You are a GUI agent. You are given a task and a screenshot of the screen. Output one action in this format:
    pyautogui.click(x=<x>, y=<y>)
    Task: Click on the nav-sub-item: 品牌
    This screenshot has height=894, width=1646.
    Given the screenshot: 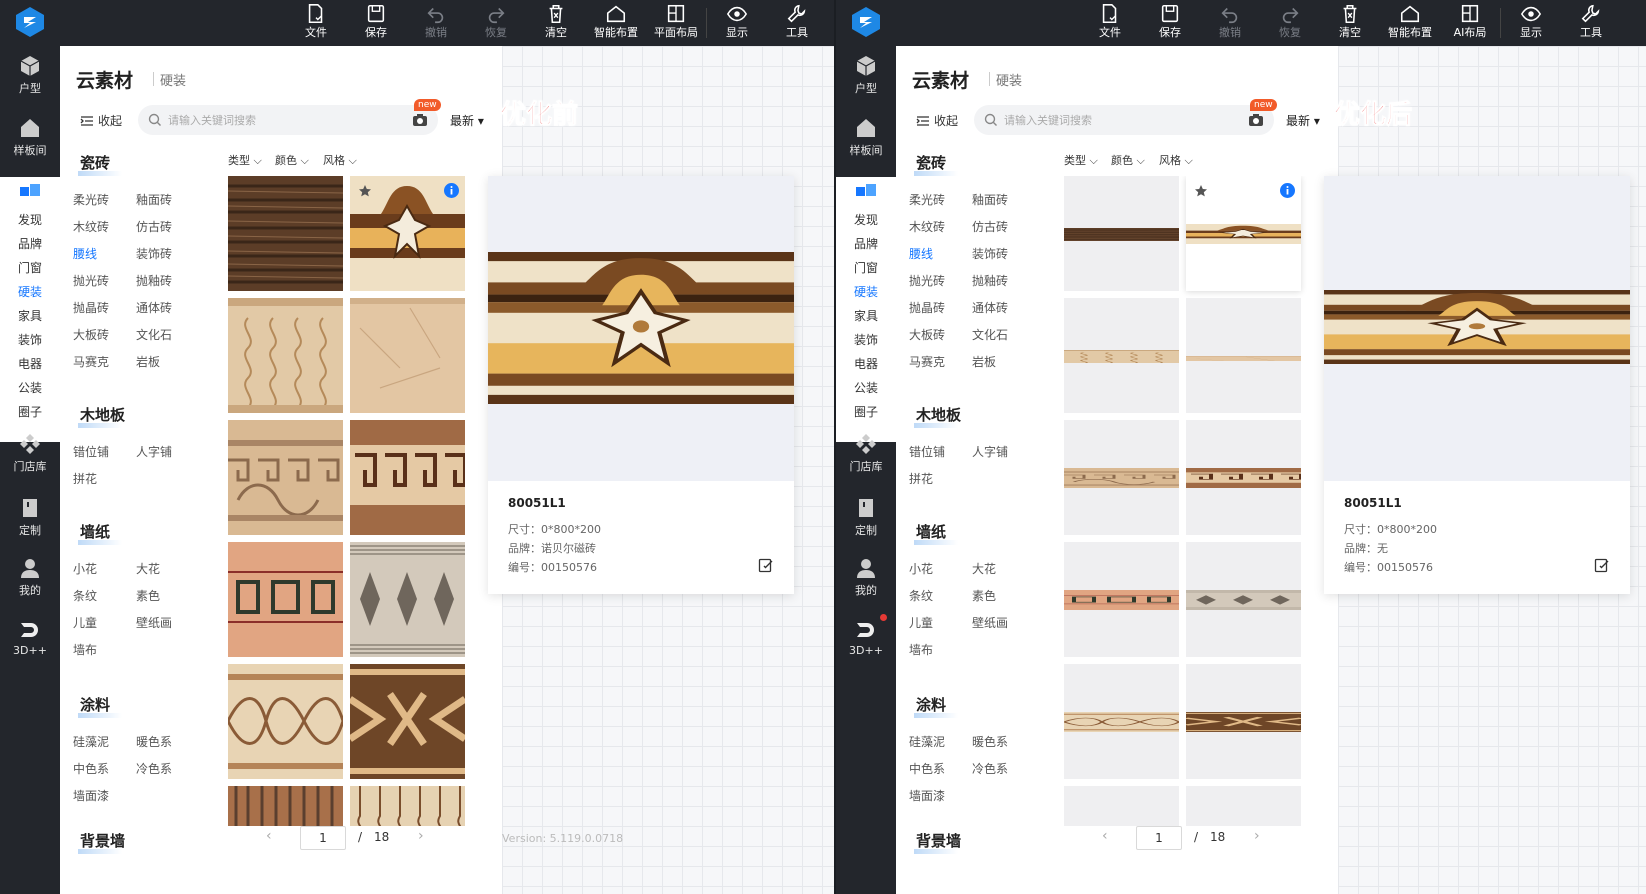 What is the action you would take?
    pyautogui.click(x=866, y=243)
    